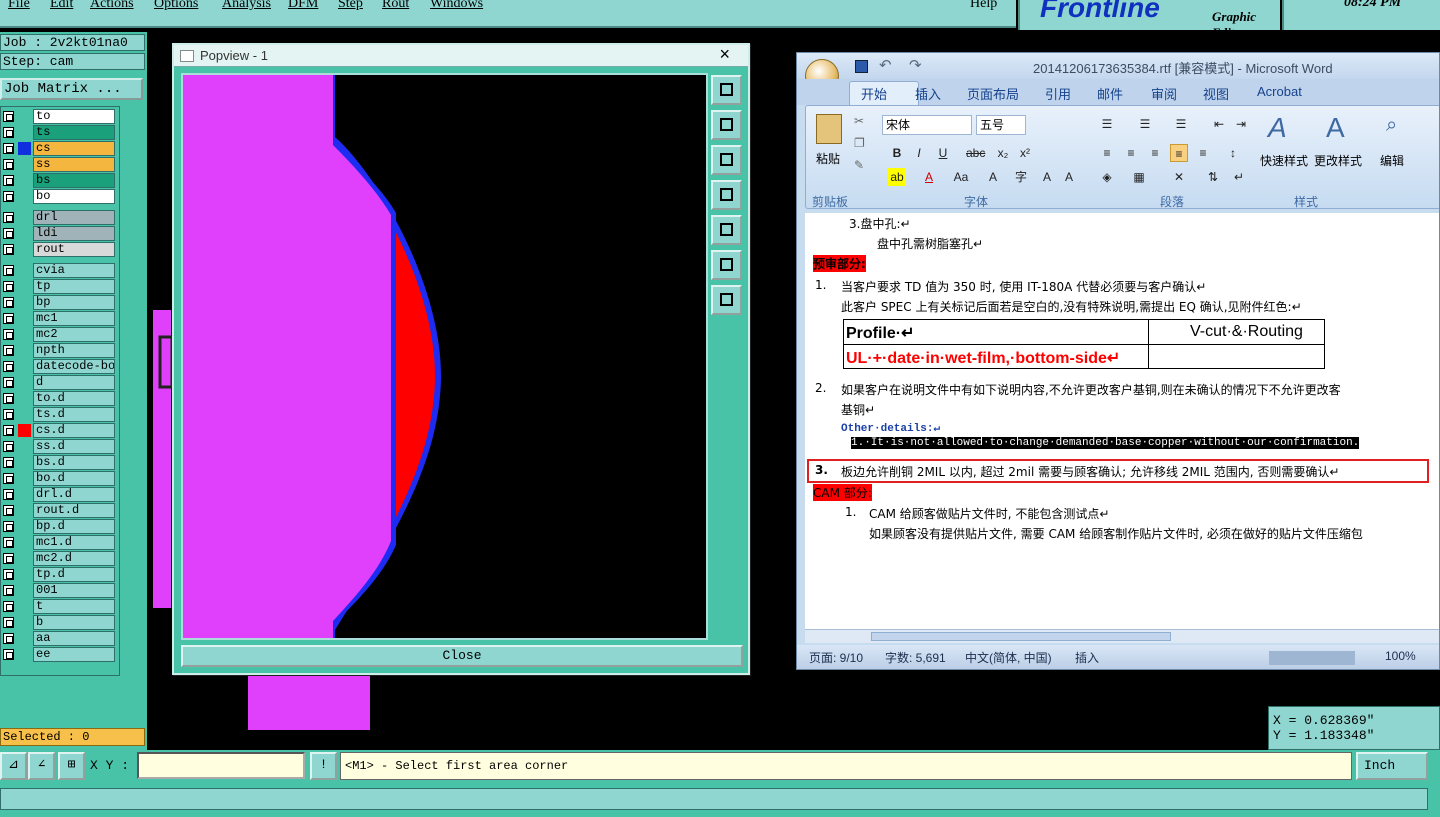 The height and width of the screenshot is (817, 1440). I want to click on layer-row-cs: cs, so click(60, 148).